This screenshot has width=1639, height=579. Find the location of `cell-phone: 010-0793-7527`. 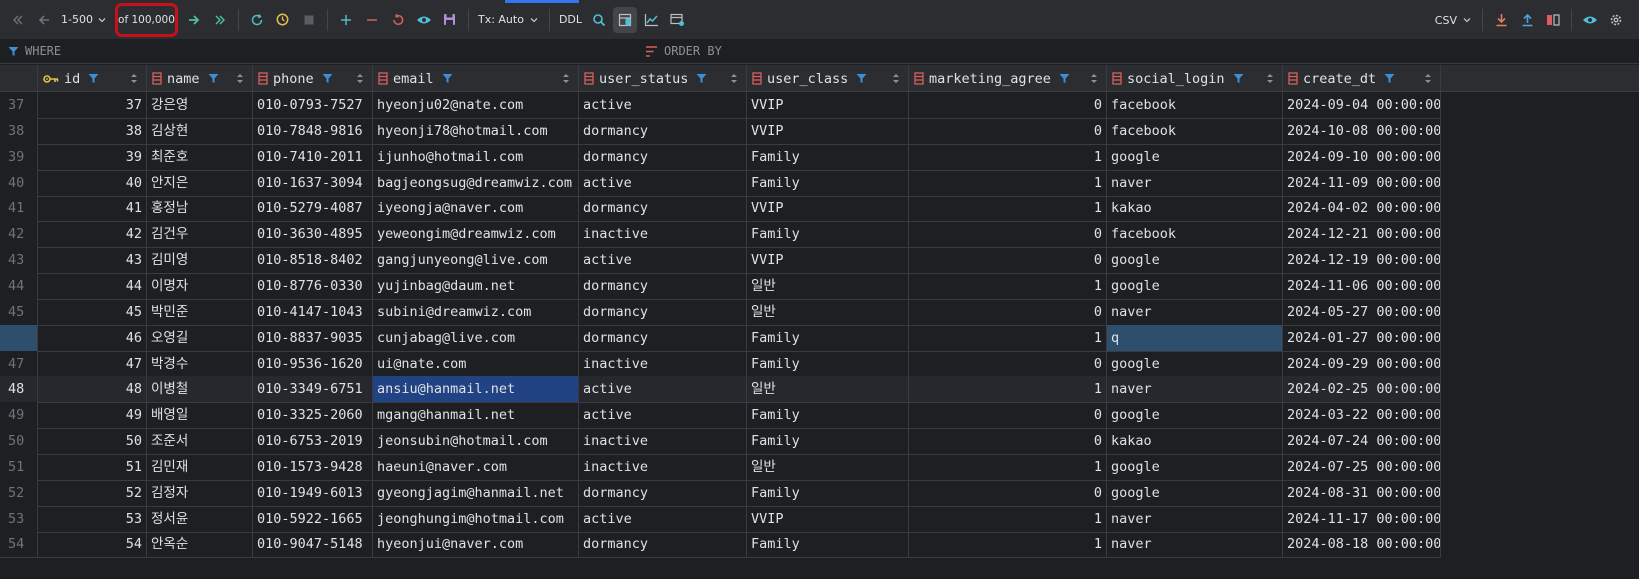

cell-phone: 010-0793-7527 is located at coordinates (313, 105).